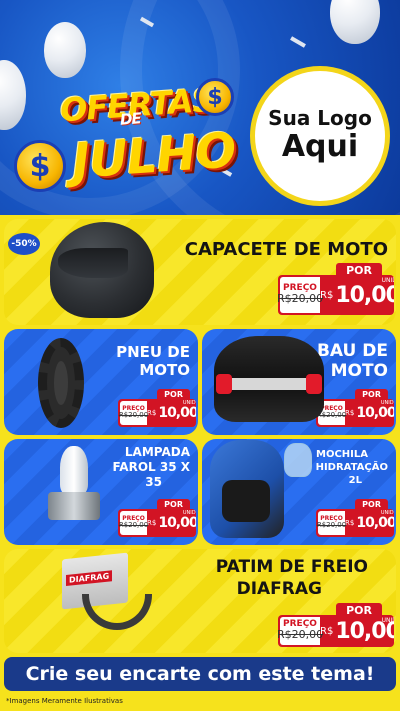 The height and width of the screenshot is (711, 400). Describe the element at coordinates (93, 263) in the screenshot. I see `helmet-visor` at that location.